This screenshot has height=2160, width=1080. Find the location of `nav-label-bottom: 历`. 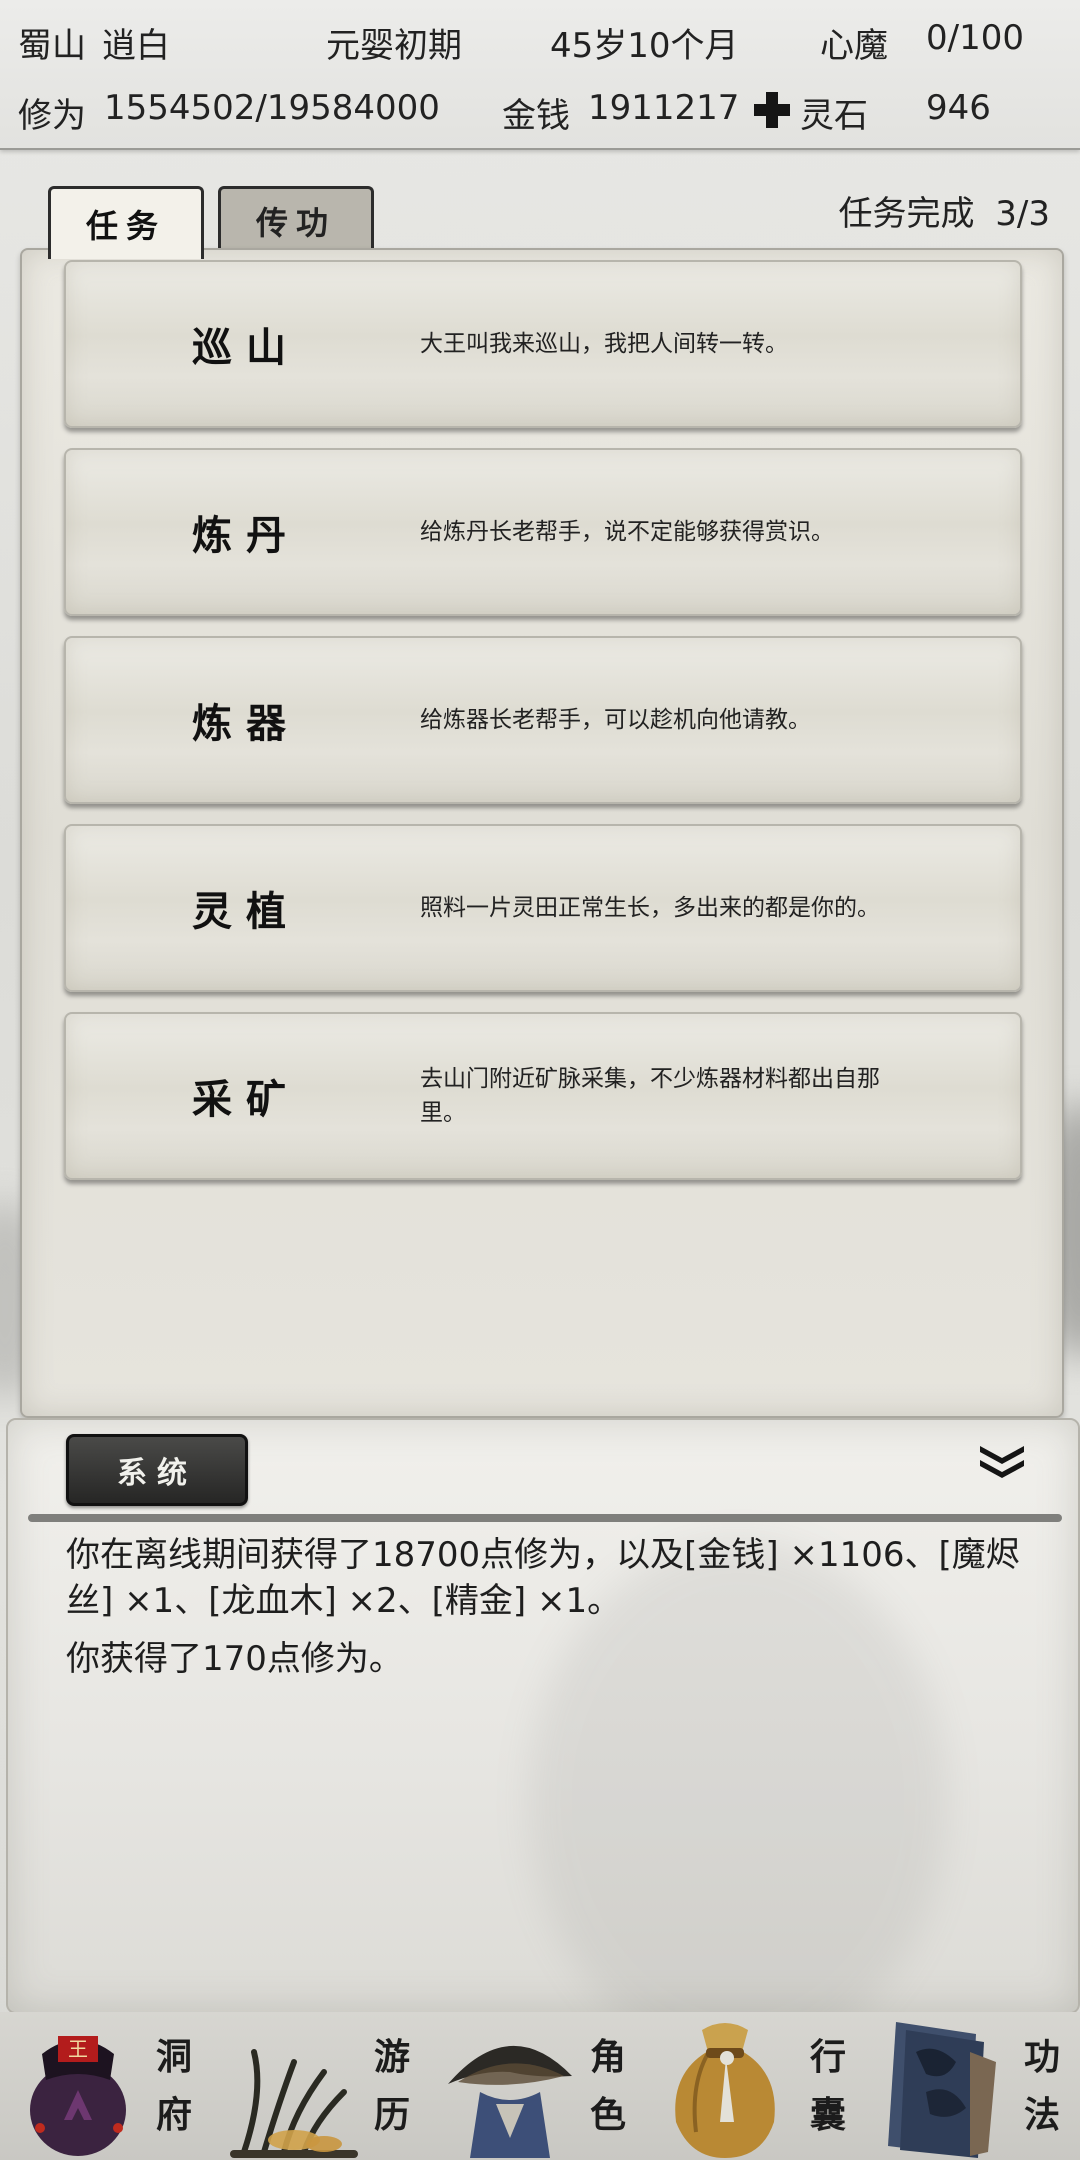

nav-label-bottom: 历 is located at coordinates (391, 2115).